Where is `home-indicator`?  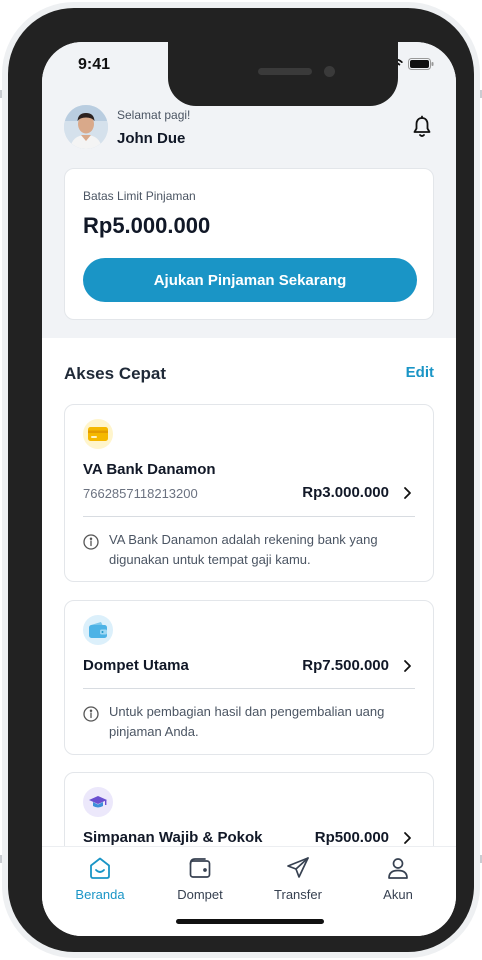
home-indicator is located at coordinates (250, 921).